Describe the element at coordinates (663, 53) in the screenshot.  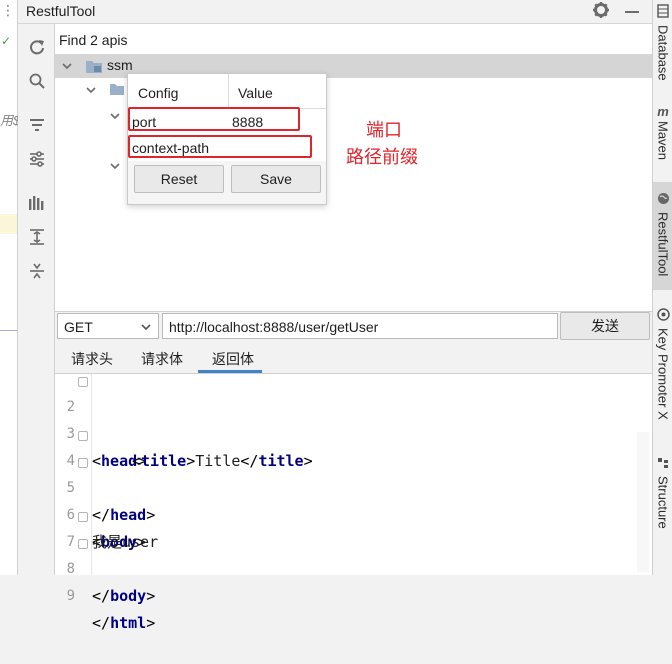
I see `database-tab-label: Database` at that location.